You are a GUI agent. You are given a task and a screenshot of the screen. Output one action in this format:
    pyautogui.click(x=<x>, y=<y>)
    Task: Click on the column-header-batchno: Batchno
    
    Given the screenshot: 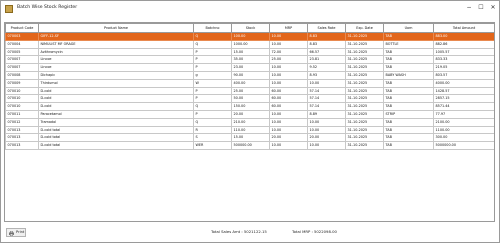 What is the action you would take?
    pyautogui.click(x=212, y=28)
    